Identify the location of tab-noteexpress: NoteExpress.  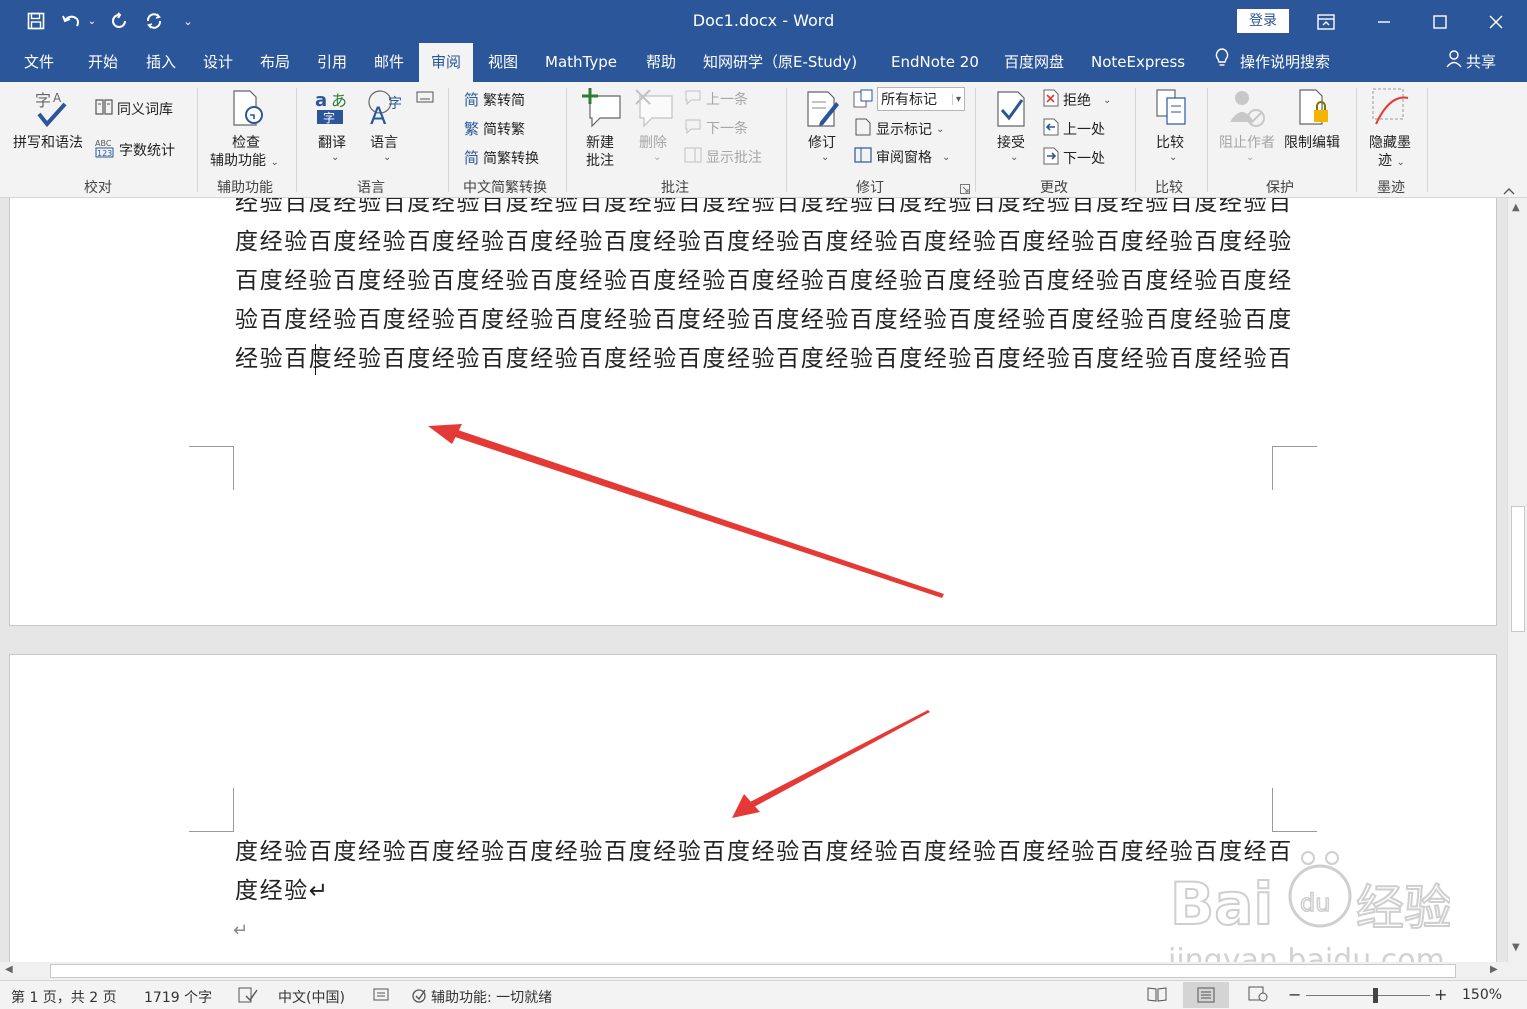
(1138, 62).